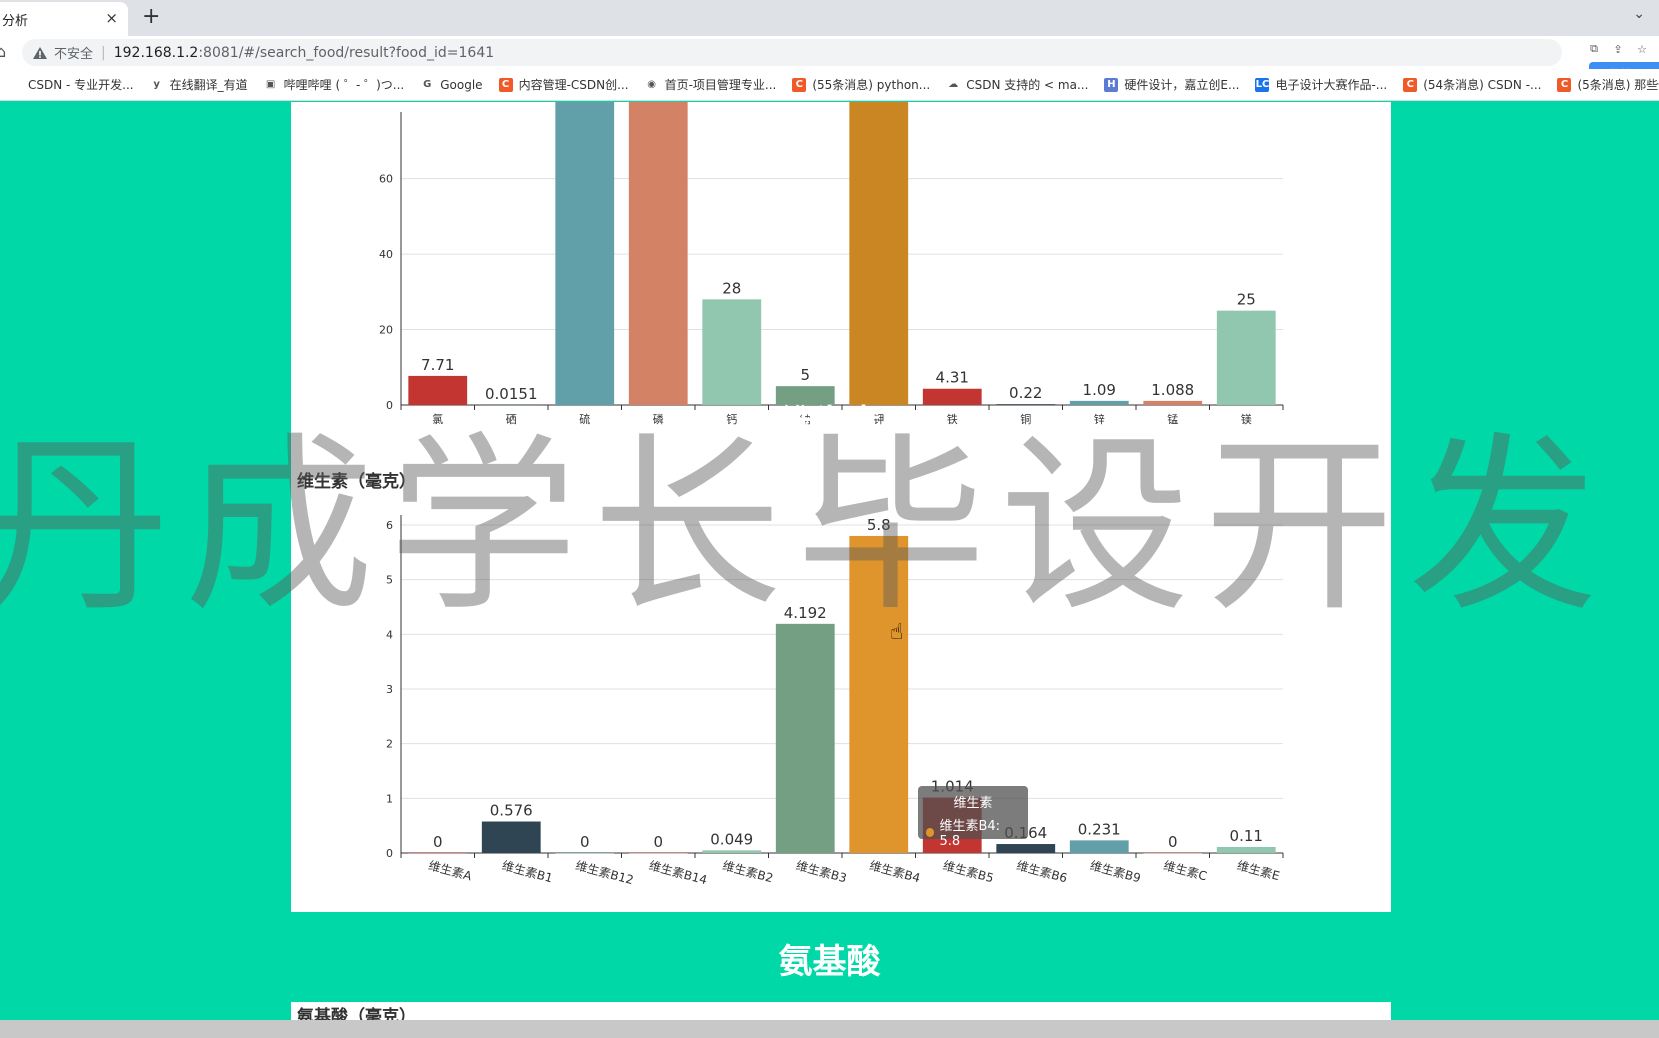  Describe the element at coordinates (748, 871) in the screenshot. I see `x-tick-label: 维生素B2` at that location.